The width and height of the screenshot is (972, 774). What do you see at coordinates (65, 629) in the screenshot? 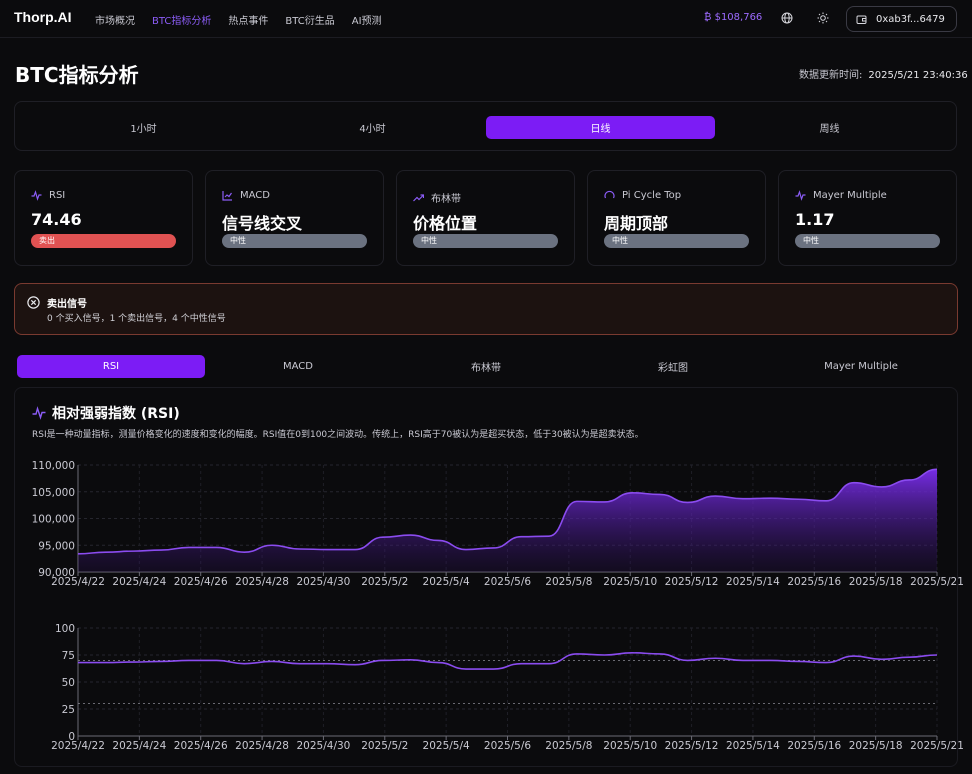
I see `y-tick-label: 100` at bounding box center [65, 629].